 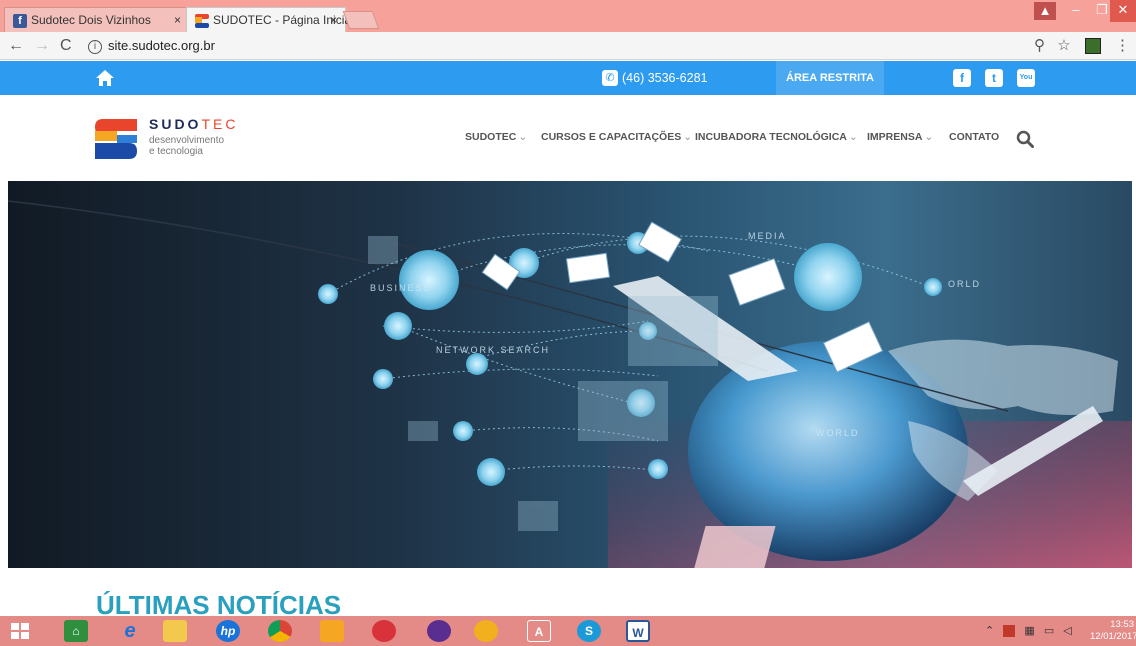 What do you see at coordinates (20, 631) in the screenshot?
I see `windows-start-icon` at bounding box center [20, 631].